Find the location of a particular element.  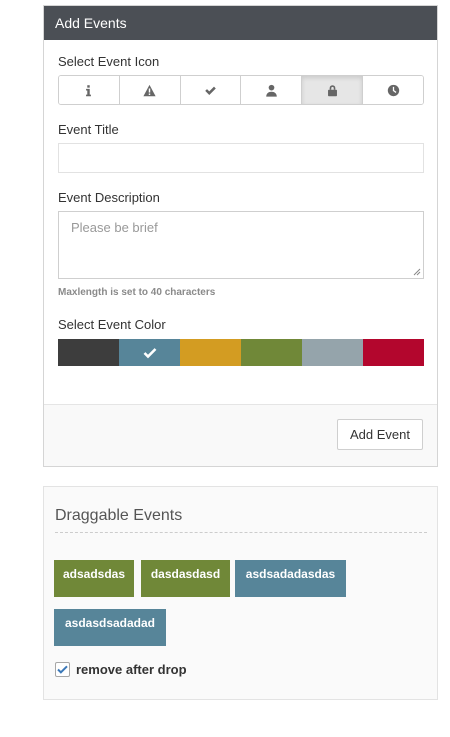

remove-after-drop-row: remove after drop is located at coordinates (121, 669).